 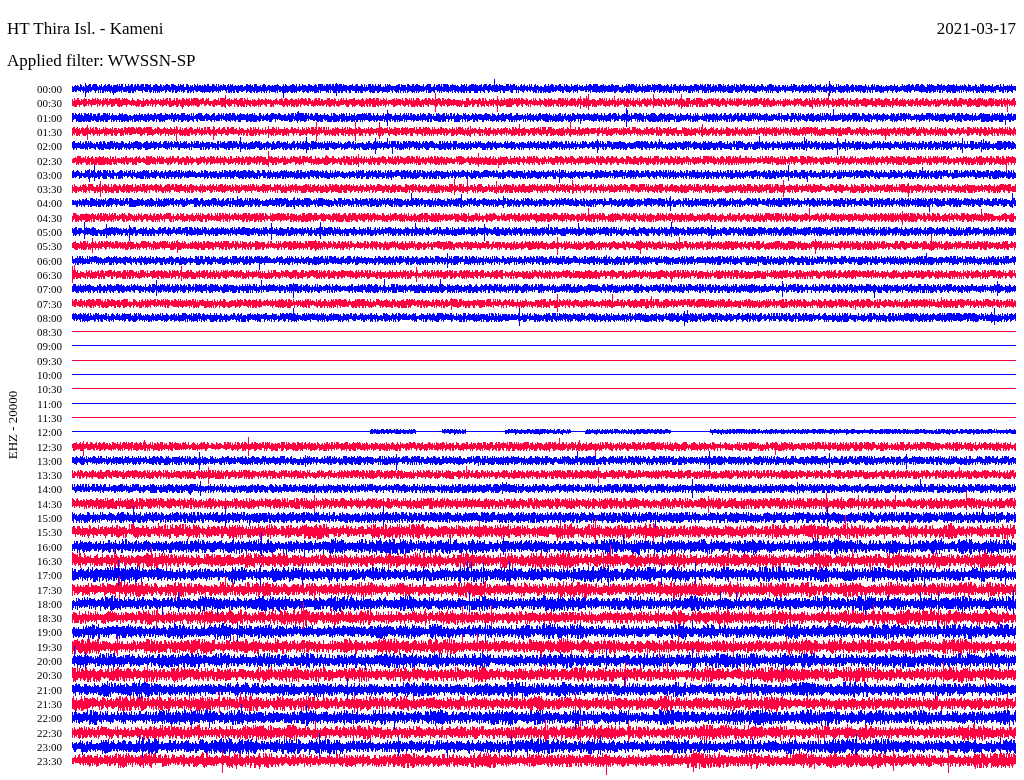 What do you see at coordinates (49, 617) in the screenshot?
I see `time-label: 18:30` at bounding box center [49, 617].